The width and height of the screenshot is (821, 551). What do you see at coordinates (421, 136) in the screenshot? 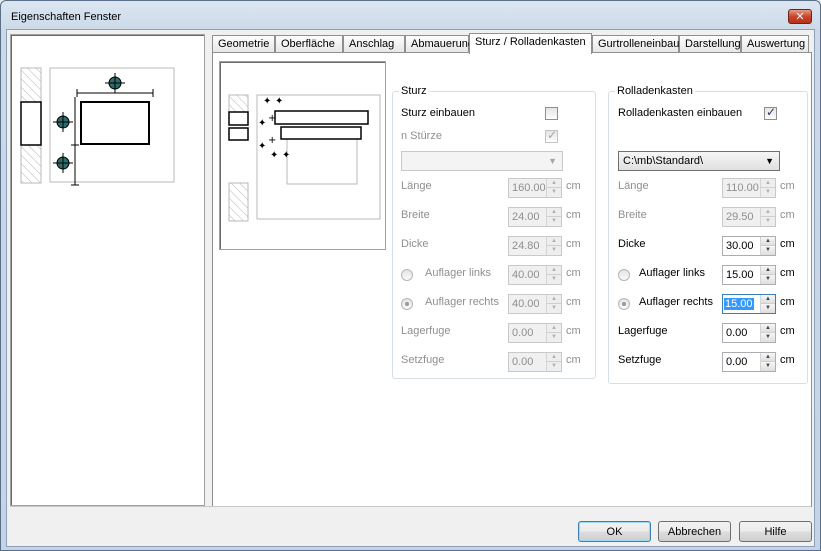
I see `n-stuerze-label: n Stürze` at bounding box center [421, 136].